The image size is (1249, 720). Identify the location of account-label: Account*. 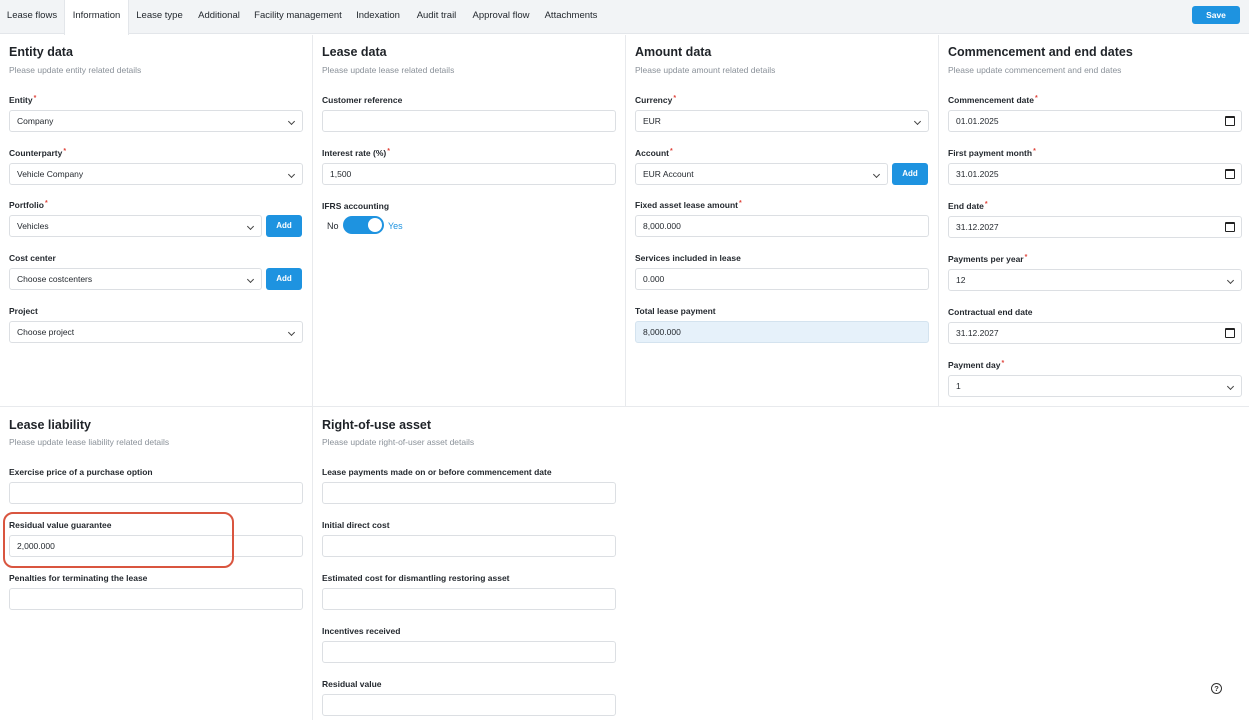
(654, 153).